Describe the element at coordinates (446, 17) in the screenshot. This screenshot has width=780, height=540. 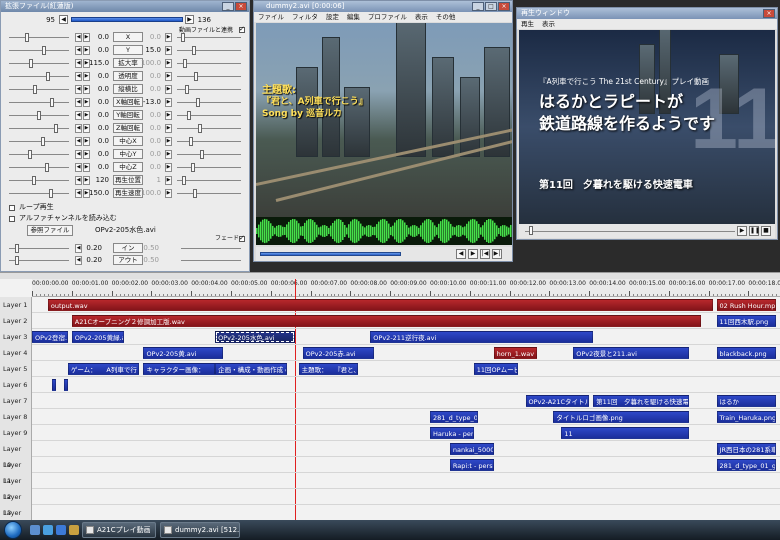
I see `menu-item: その他` at that location.